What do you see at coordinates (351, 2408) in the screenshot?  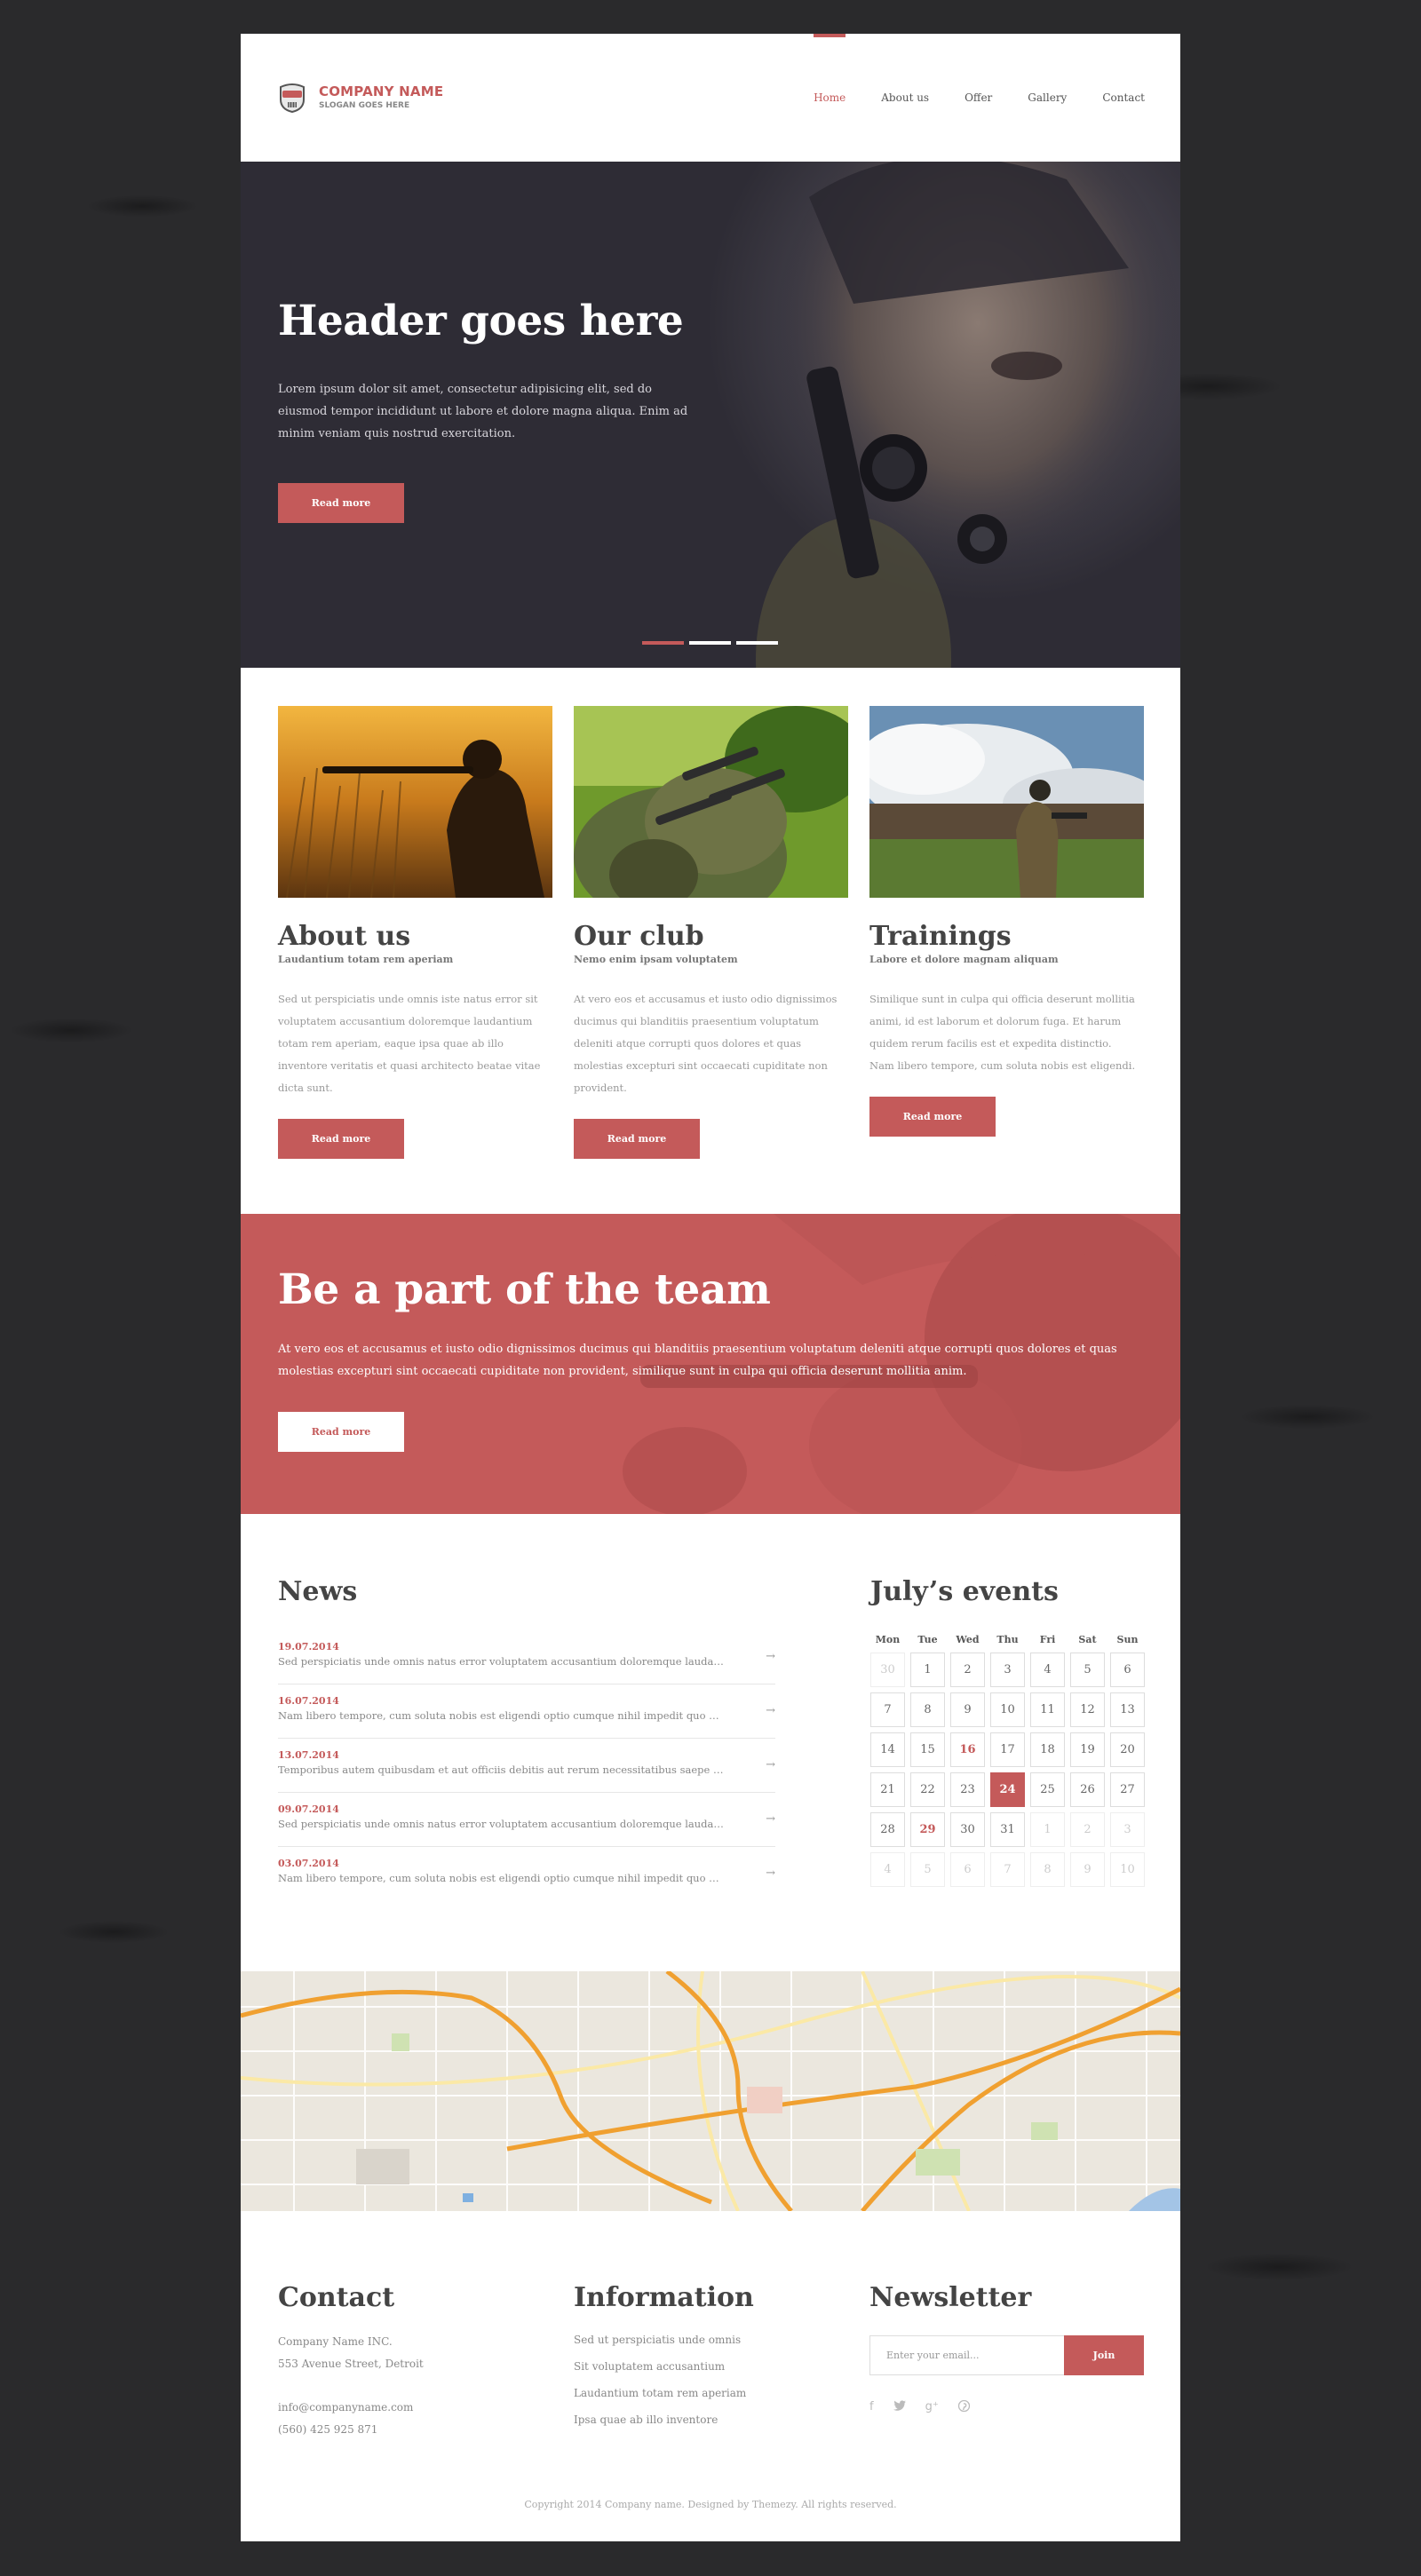 I see `company-email: info@companyname.com` at bounding box center [351, 2408].